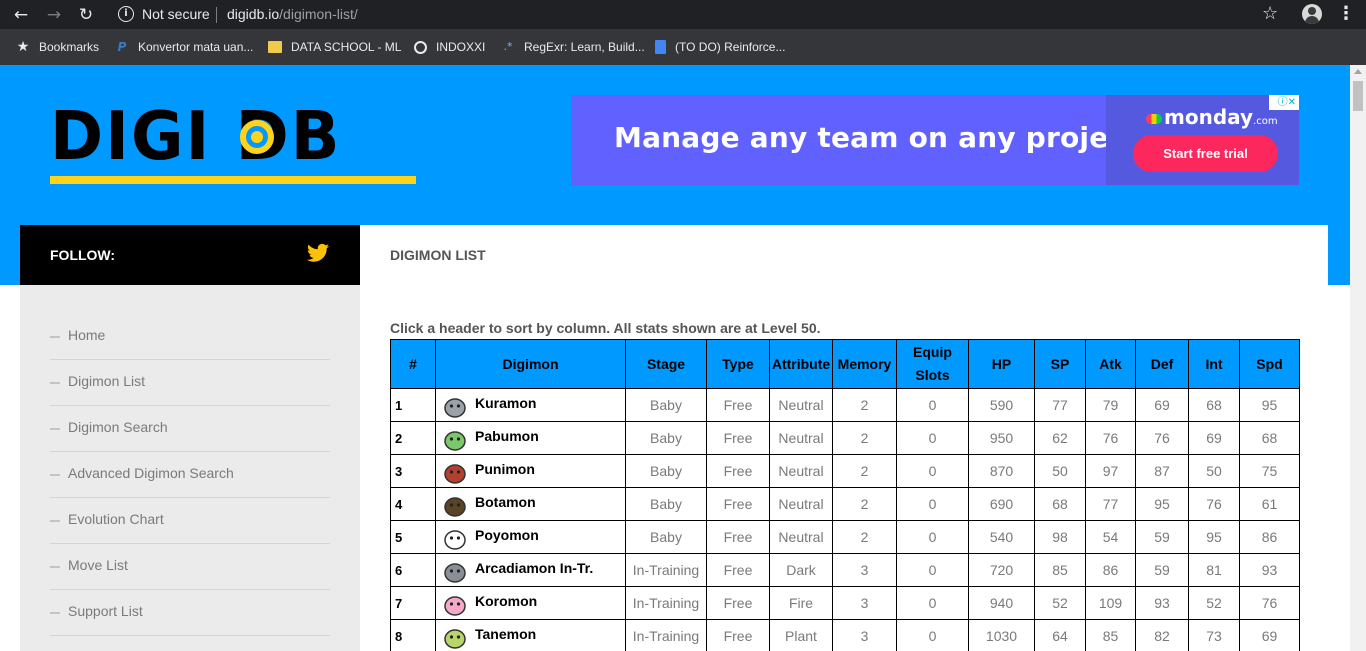 The width and height of the screenshot is (1366, 651). Describe the element at coordinates (1001, 603) in the screenshot. I see `cell-hp: 940` at that location.